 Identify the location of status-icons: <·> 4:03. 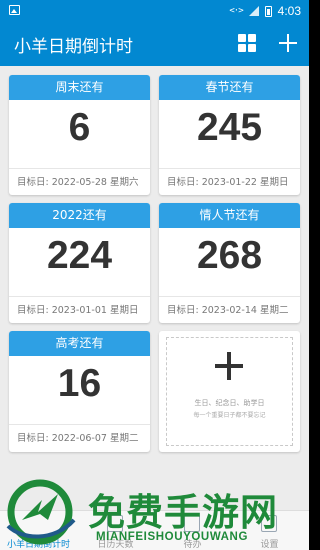
(265, 11).